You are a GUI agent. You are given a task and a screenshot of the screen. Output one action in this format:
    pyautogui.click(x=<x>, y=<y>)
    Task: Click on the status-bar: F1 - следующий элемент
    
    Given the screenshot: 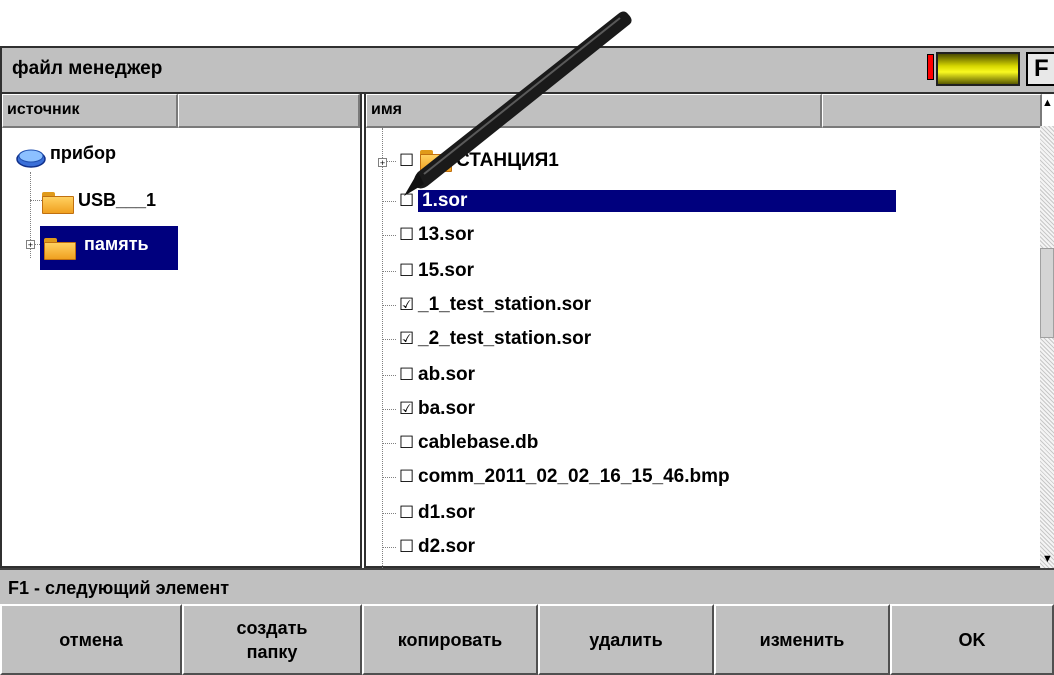 What is the action you would take?
    pyautogui.click(x=527, y=586)
    